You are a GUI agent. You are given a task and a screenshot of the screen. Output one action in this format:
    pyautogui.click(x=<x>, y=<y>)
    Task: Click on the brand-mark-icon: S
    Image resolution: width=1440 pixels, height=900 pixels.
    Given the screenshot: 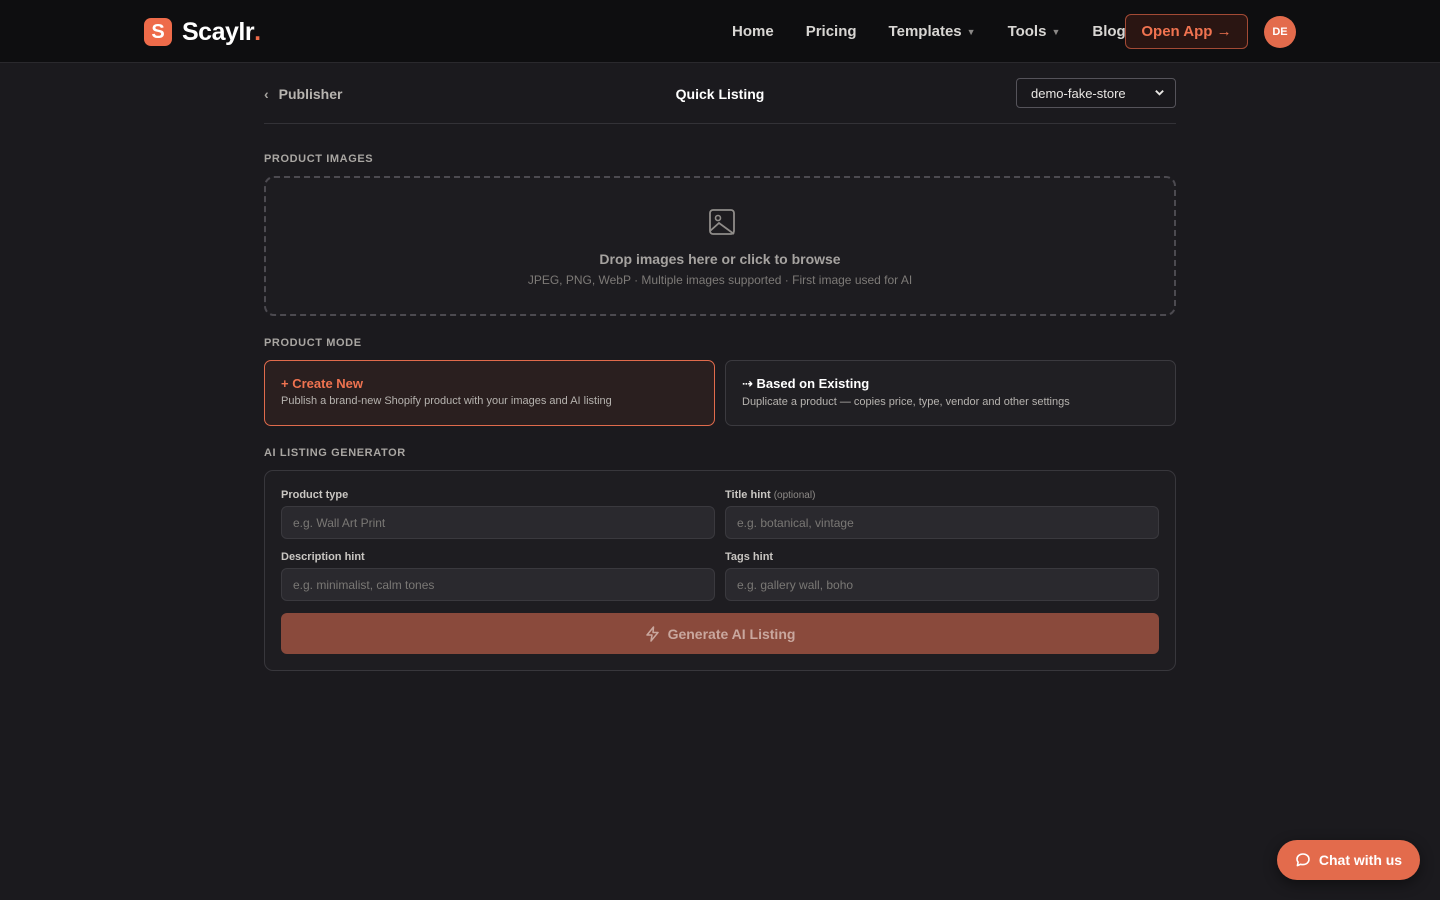 What is the action you would take?
    pyautogui.click(x=158, y=32)
    